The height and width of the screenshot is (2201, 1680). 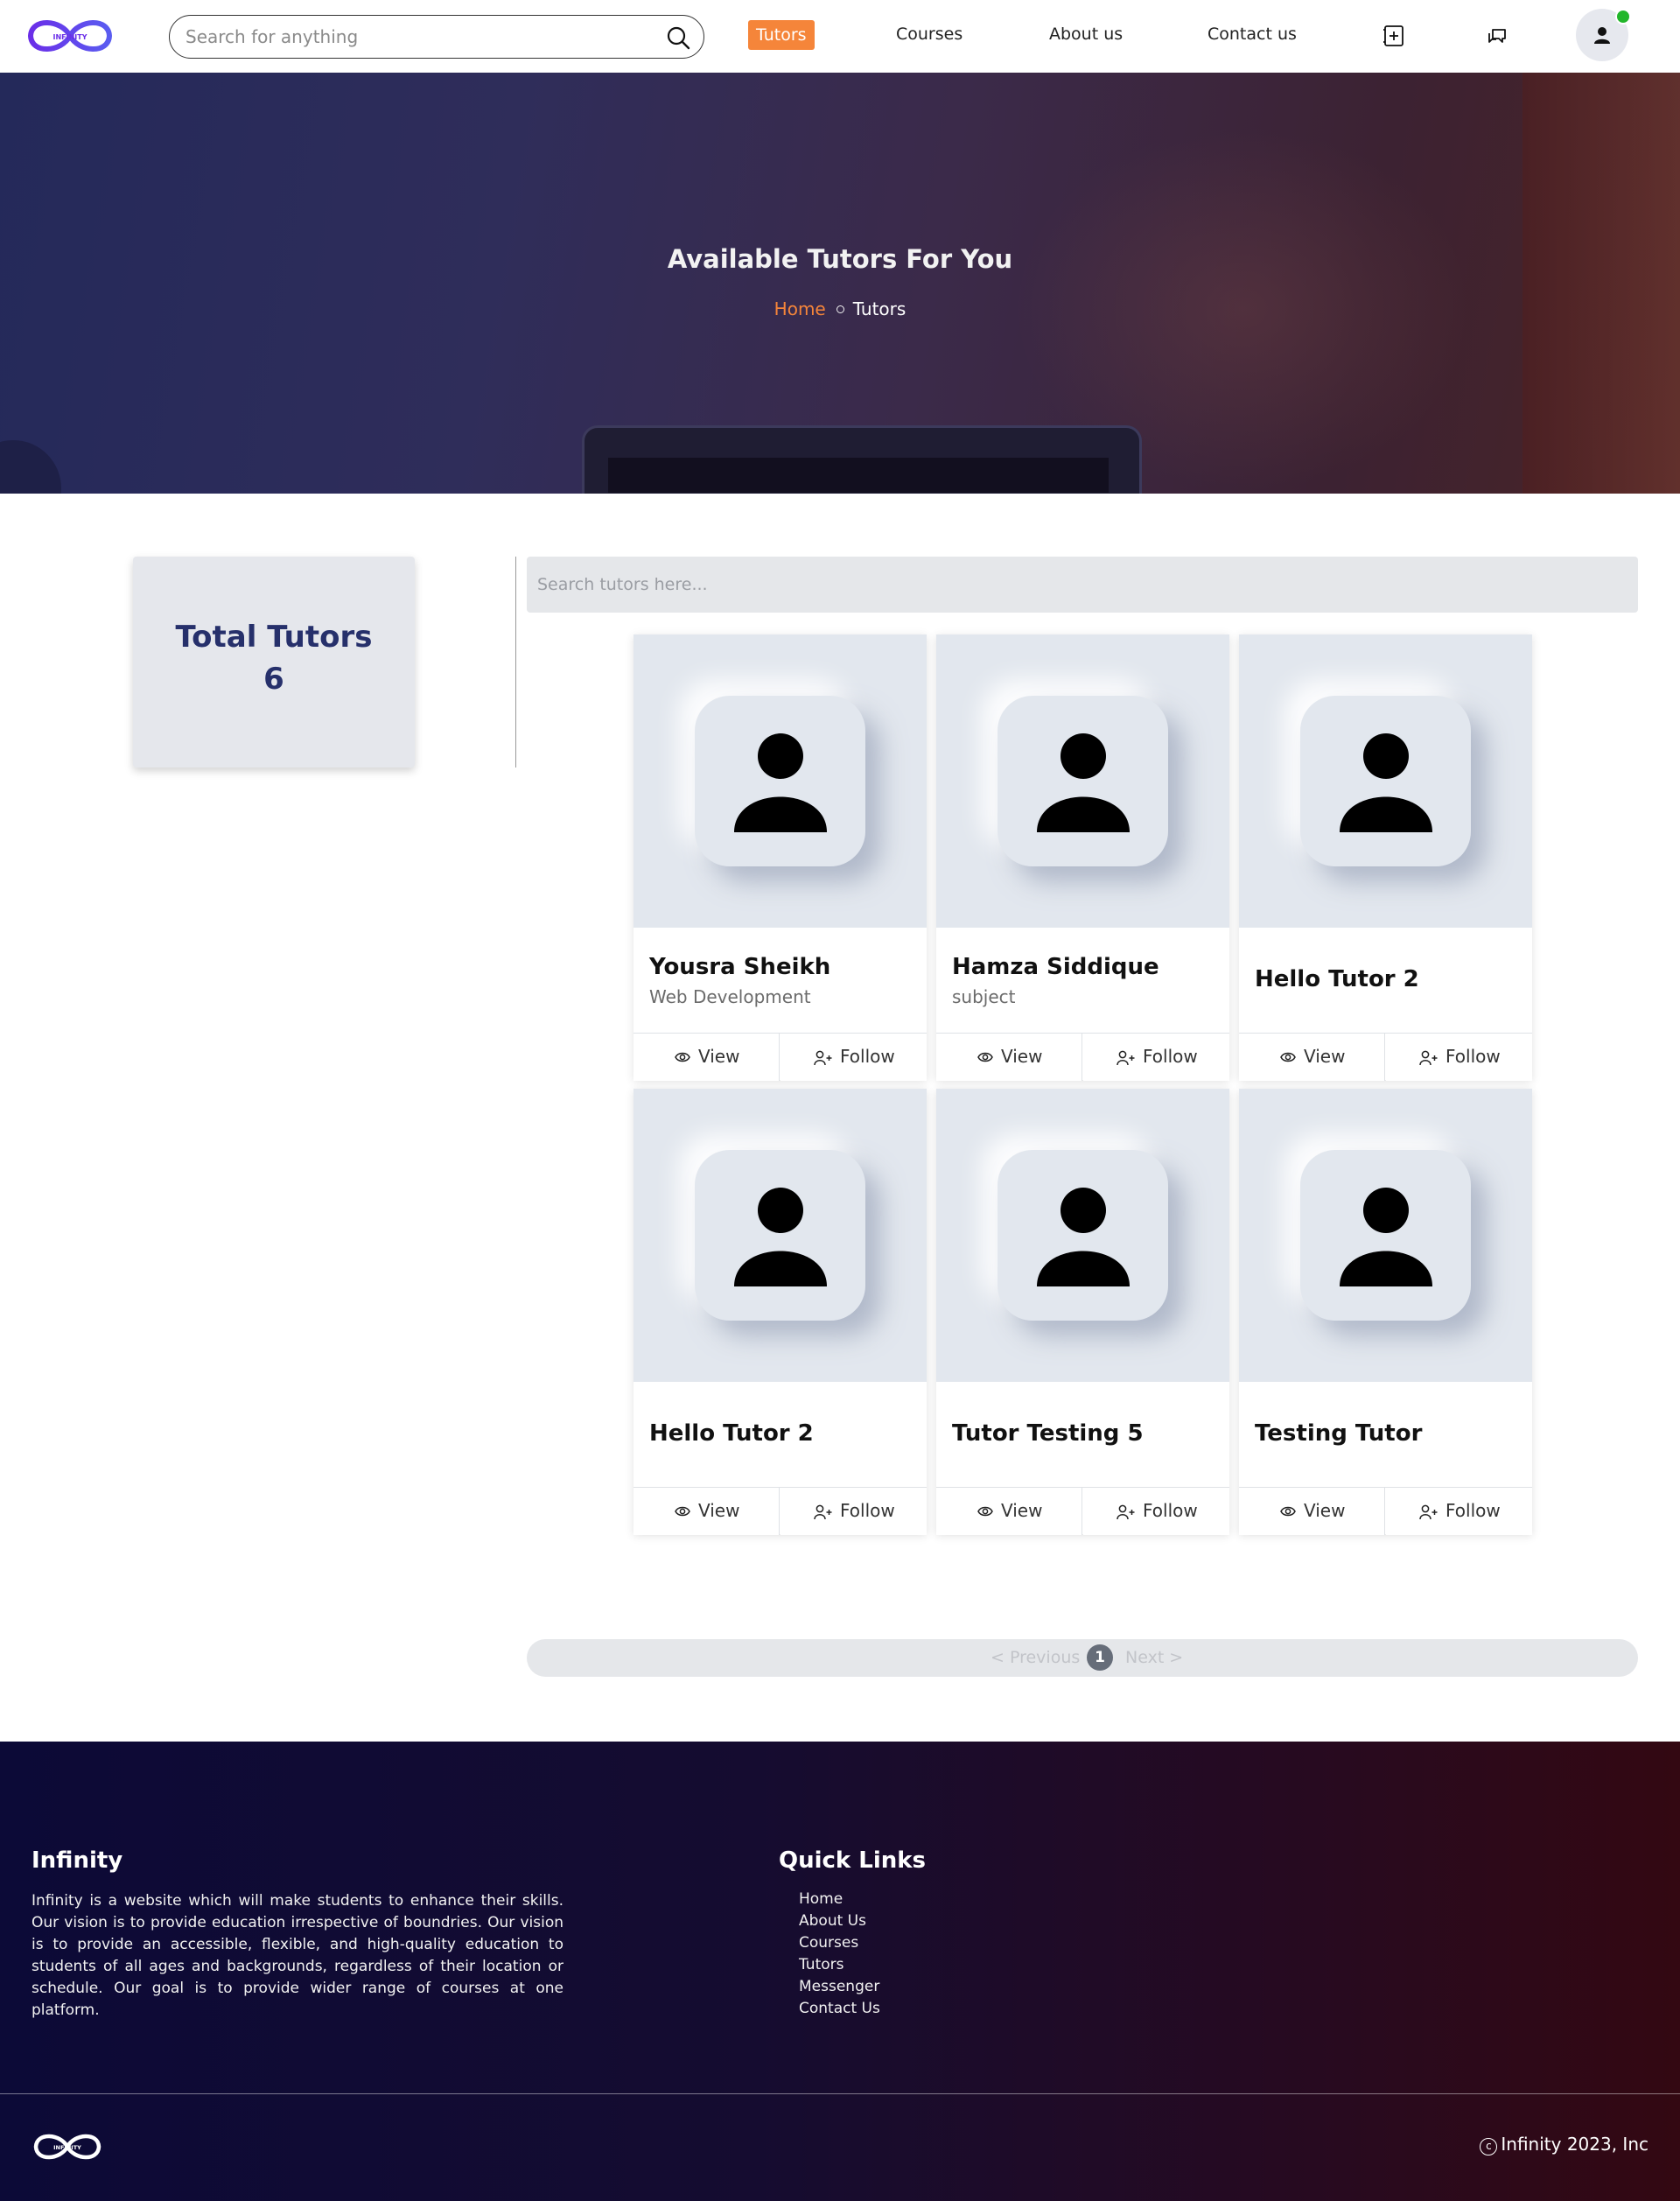 I want to click on footer-title: Infinity, so click(x=77, y=1860).